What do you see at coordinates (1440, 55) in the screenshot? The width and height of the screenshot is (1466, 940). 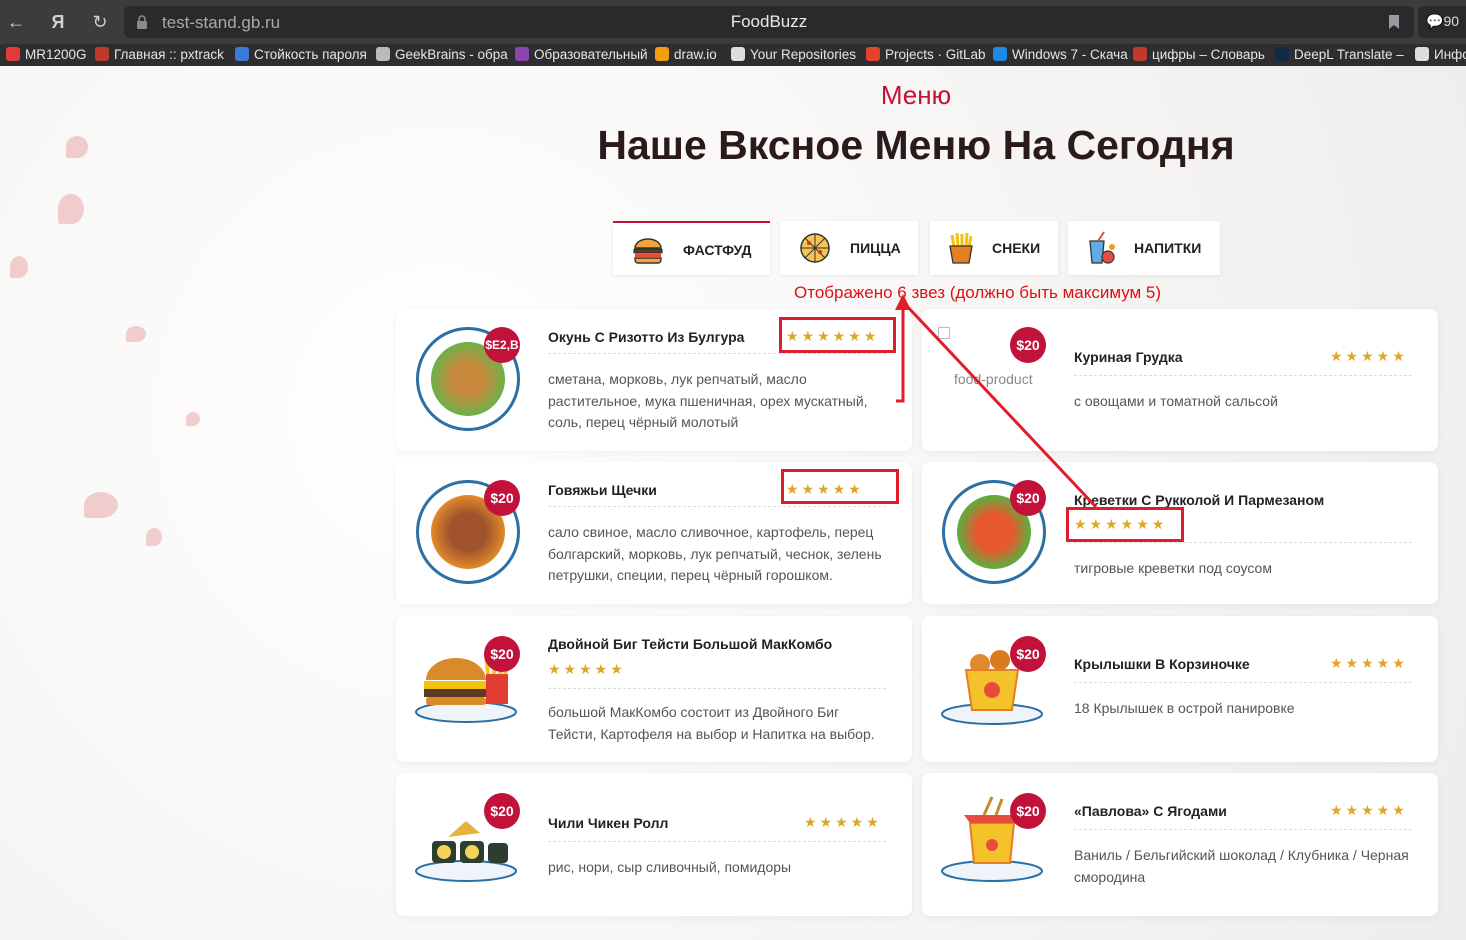 I see `bookmark-item: Инфо` at bounding box center [1440, 55].